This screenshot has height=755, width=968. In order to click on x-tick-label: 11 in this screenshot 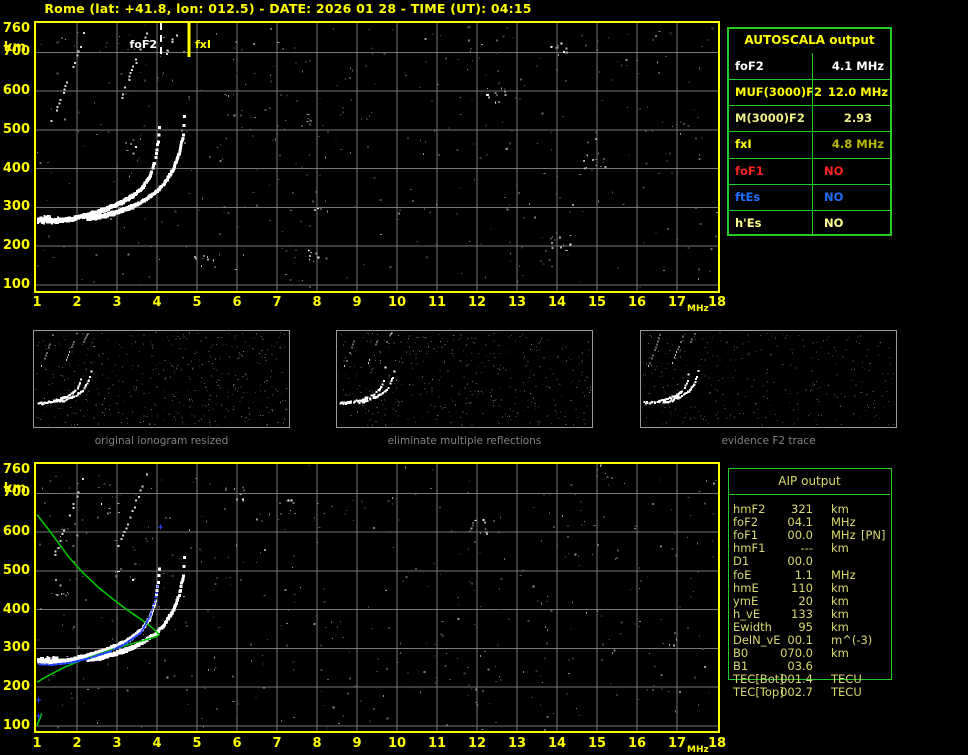, I will do `click(437, 743)`.